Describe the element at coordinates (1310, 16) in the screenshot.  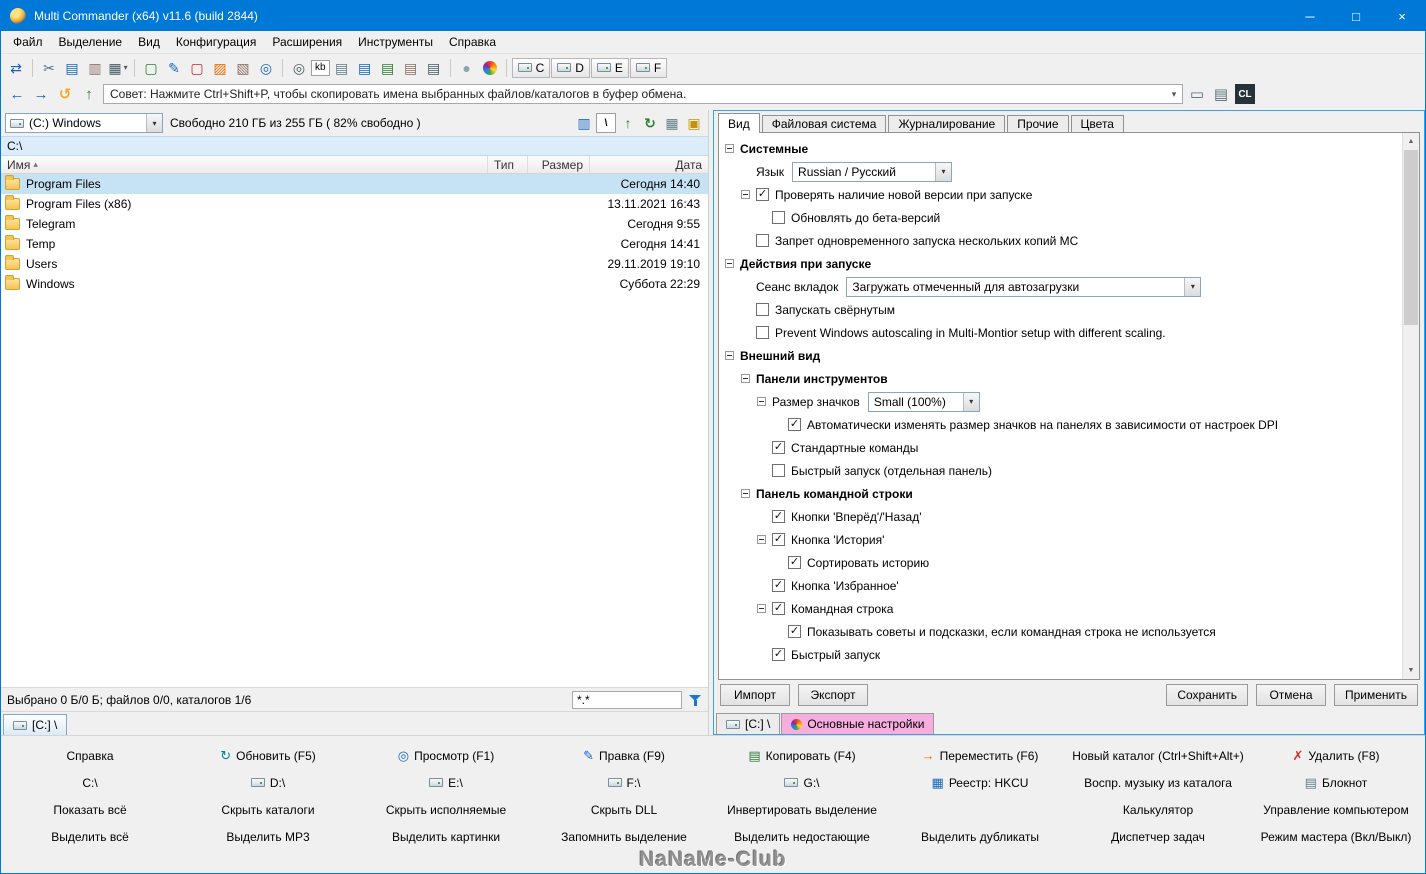
I see `minimize-button: ─` at that location.